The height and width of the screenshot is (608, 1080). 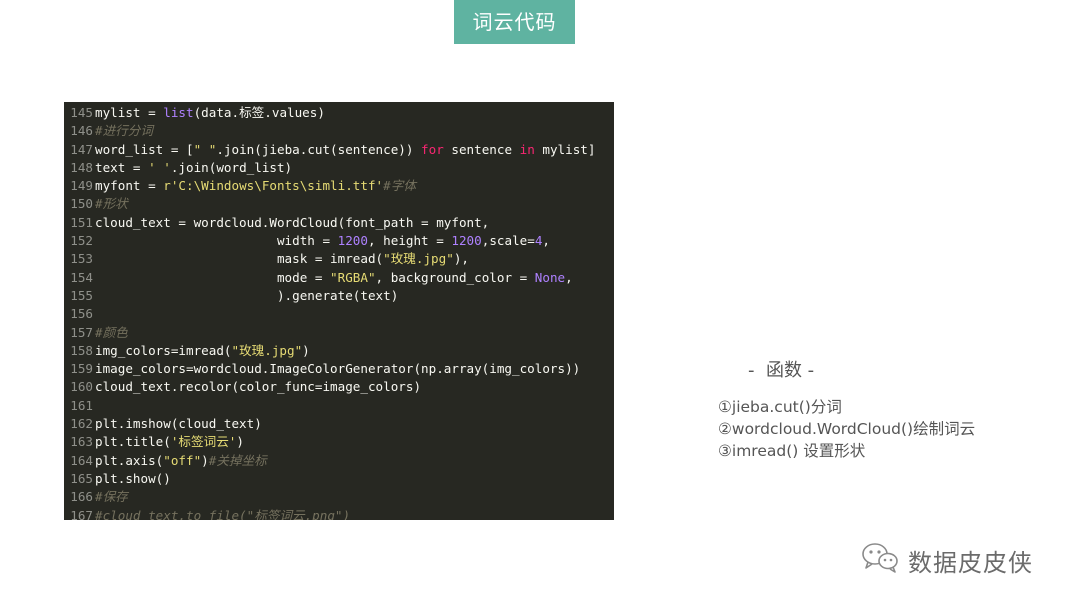 I want to click on code-token: word_list = [, so click(x=144, y=149).